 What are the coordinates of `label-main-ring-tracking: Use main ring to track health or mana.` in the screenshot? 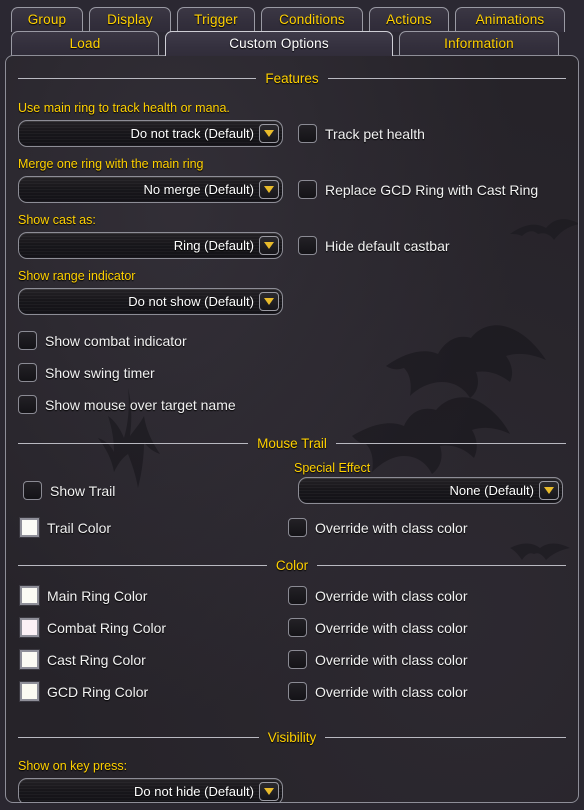 It's located at (124, 108).